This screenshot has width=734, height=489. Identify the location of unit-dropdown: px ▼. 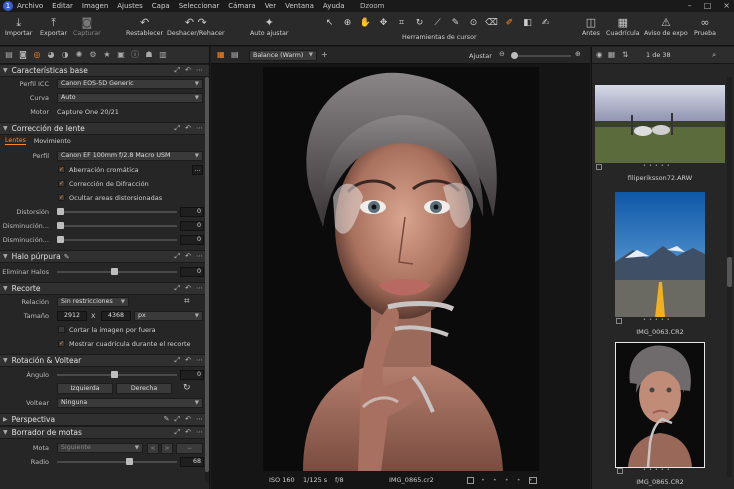
(168, 316).